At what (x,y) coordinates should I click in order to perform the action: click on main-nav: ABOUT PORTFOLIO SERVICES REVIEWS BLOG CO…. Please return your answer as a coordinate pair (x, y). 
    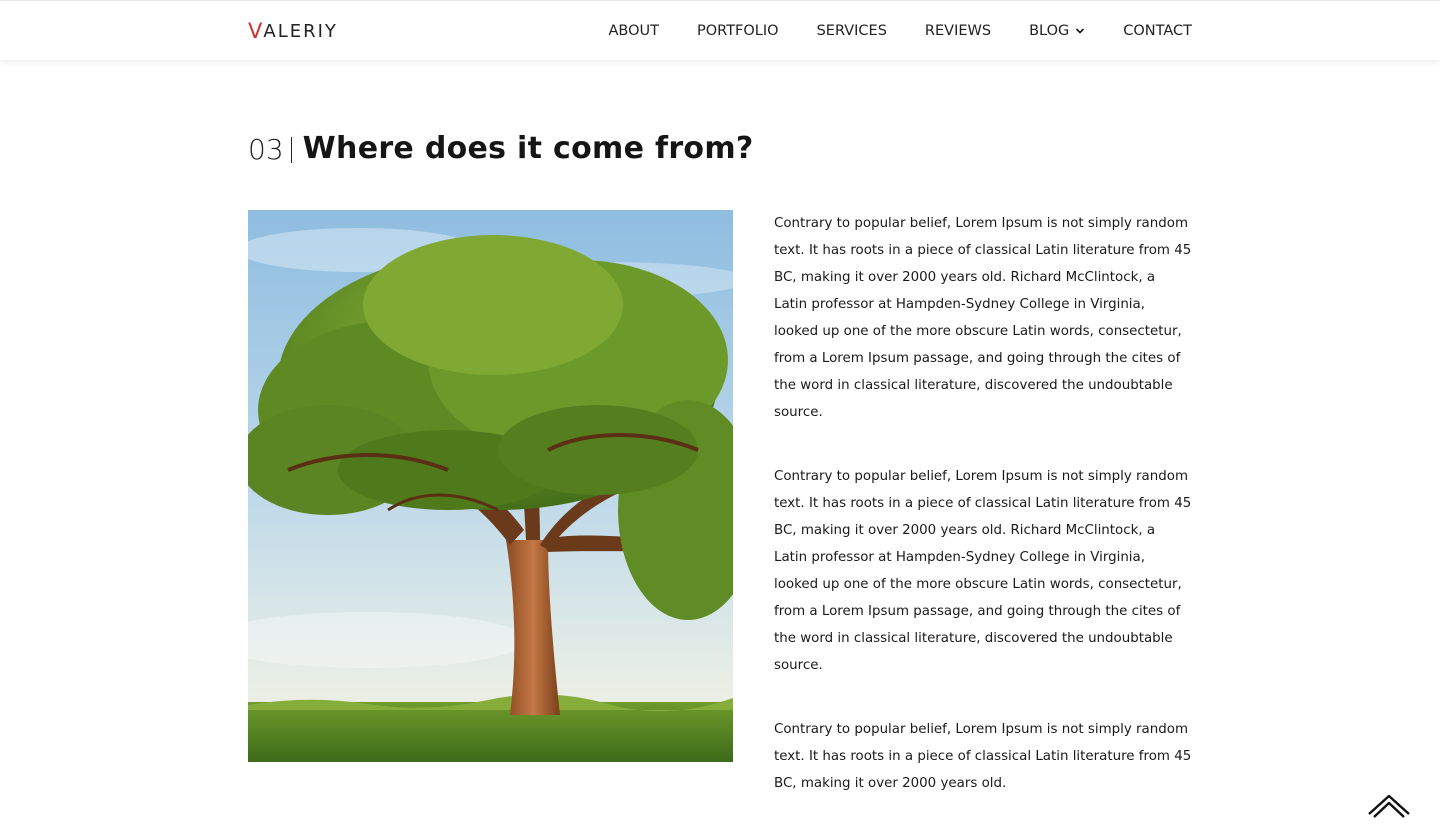
    Looking at the image, I should click on (900, 31).